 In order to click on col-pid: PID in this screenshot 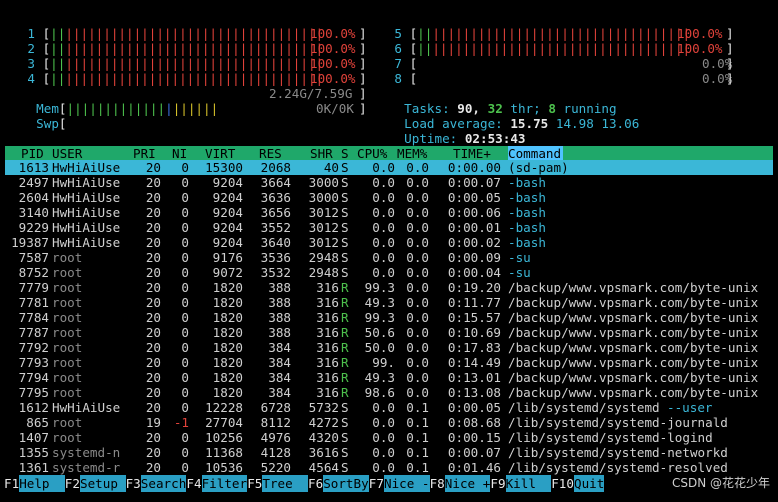, I will do `click(32, 153)`.